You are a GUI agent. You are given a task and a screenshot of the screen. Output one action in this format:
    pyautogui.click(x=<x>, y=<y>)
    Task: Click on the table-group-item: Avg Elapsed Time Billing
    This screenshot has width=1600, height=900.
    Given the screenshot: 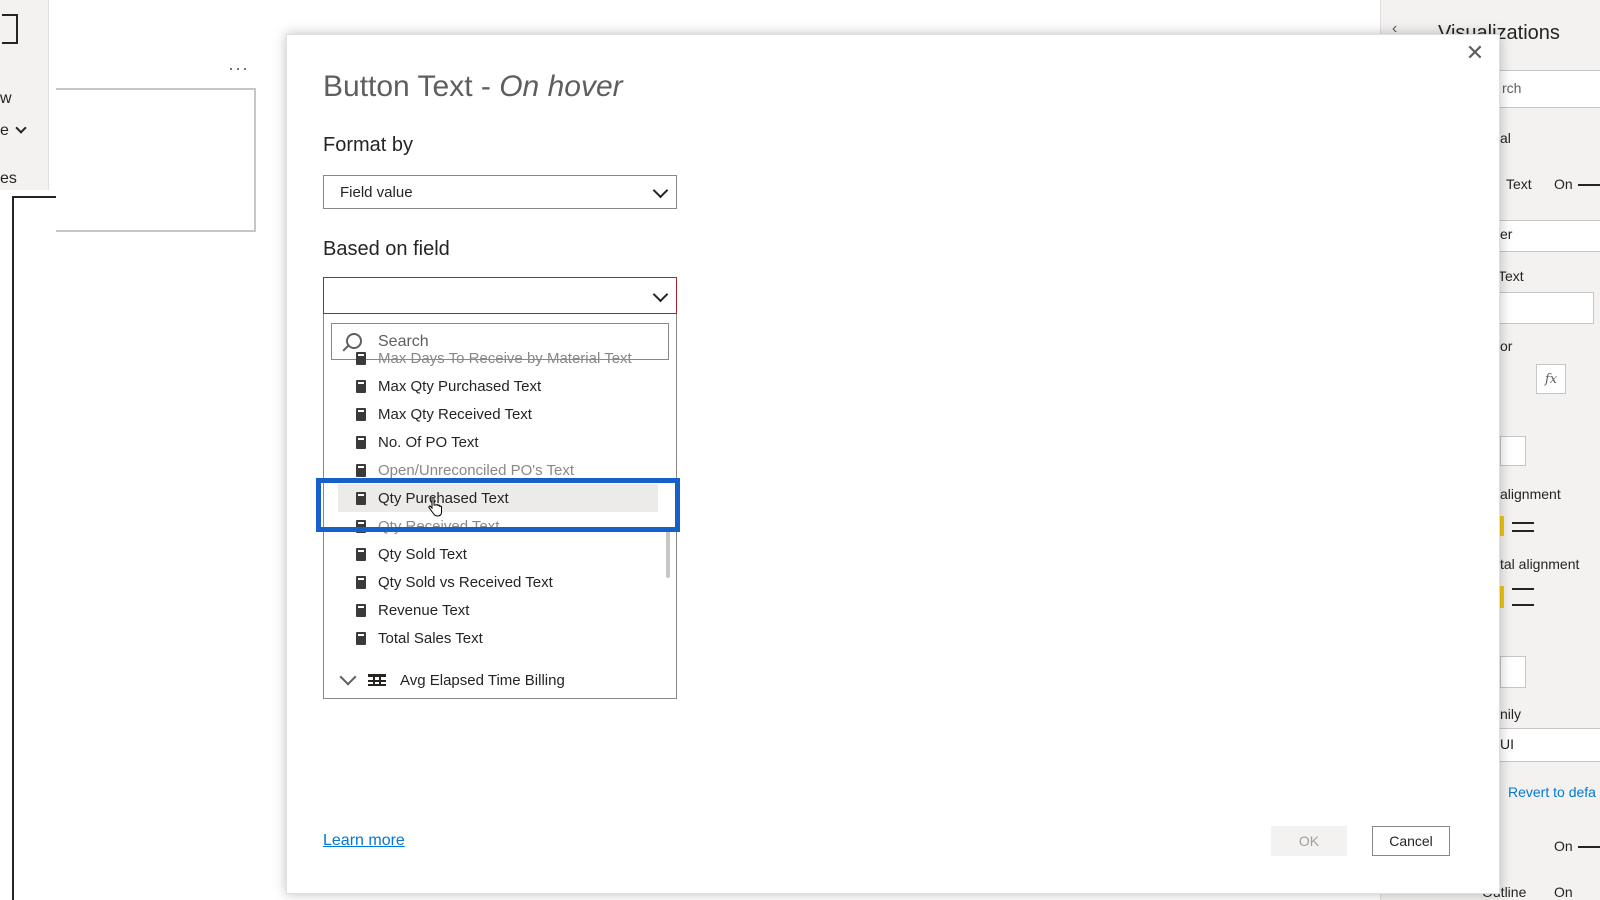 What is the action you would take?
    pyautogui.click(x=451, y=680)
    